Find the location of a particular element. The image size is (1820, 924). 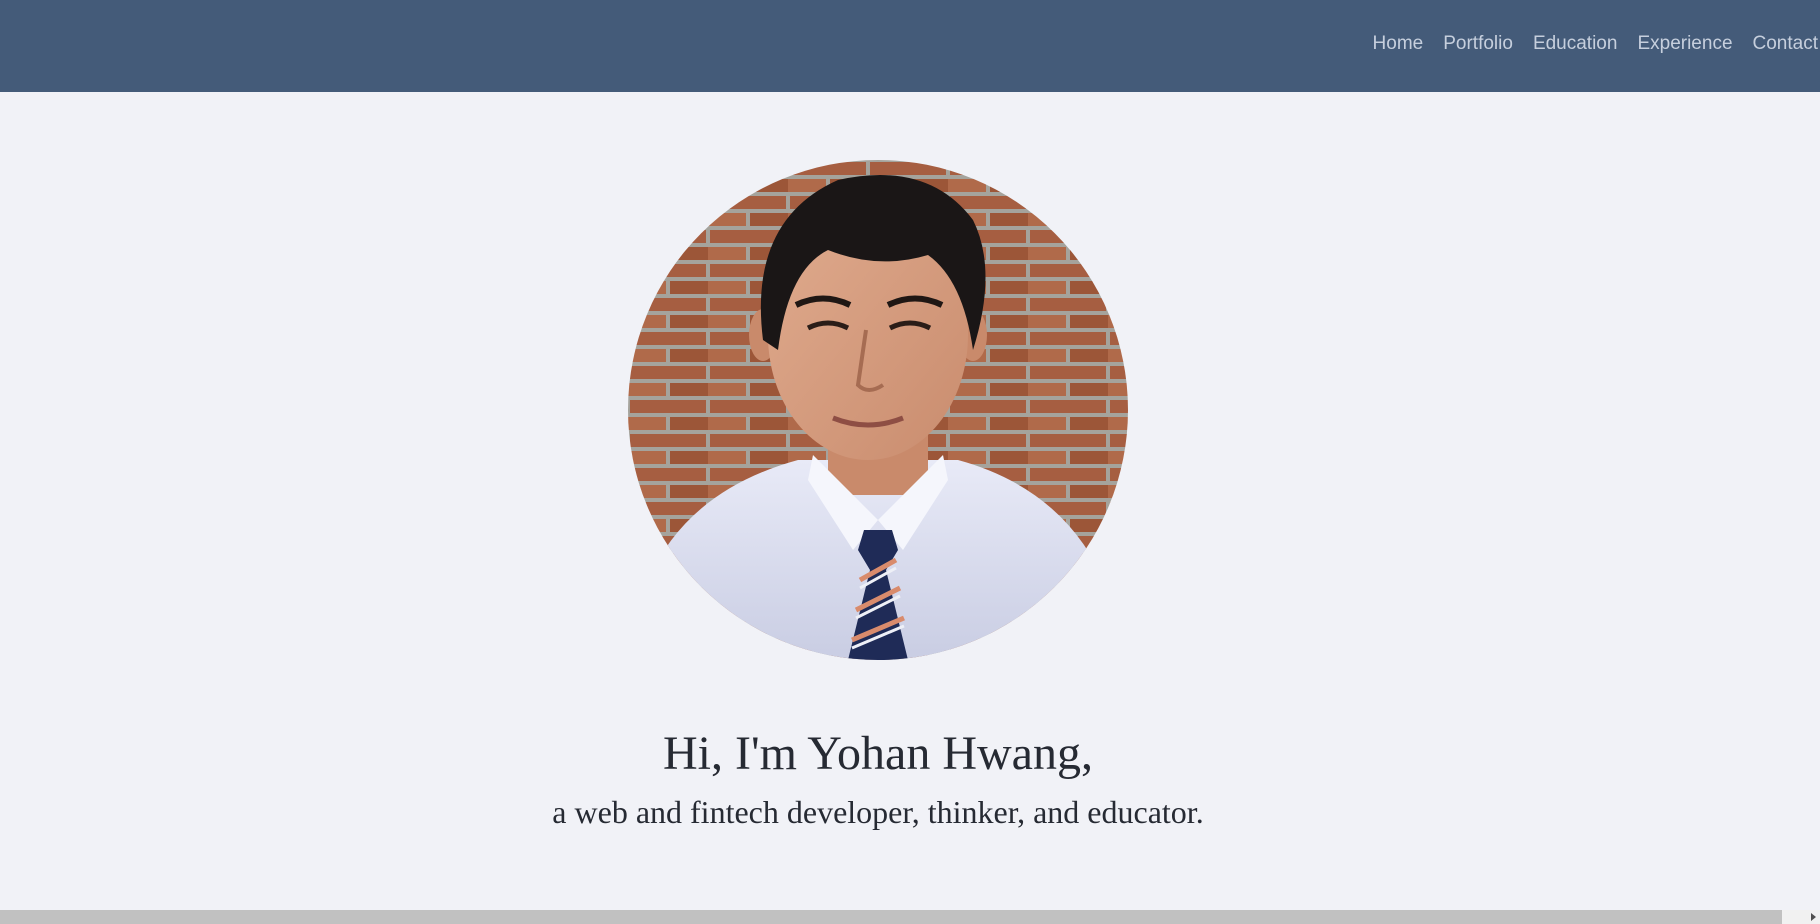

nav-link-experience: Experience is located at coordinates (1684, 44).